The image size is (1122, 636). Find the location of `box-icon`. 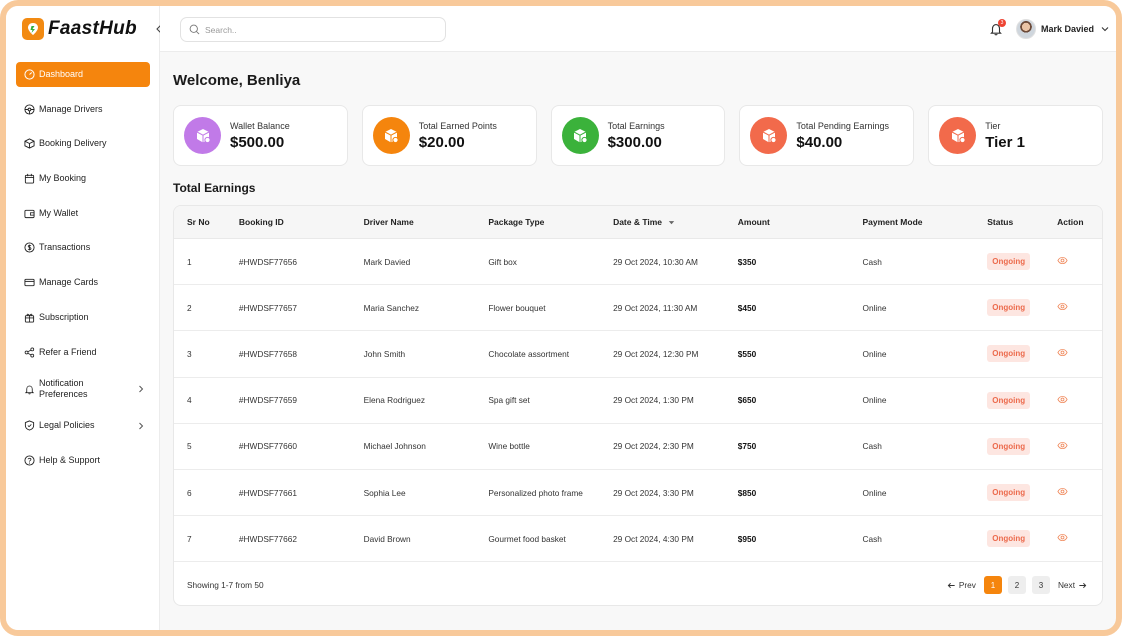

box-icon is located at coordinates (29, 144).